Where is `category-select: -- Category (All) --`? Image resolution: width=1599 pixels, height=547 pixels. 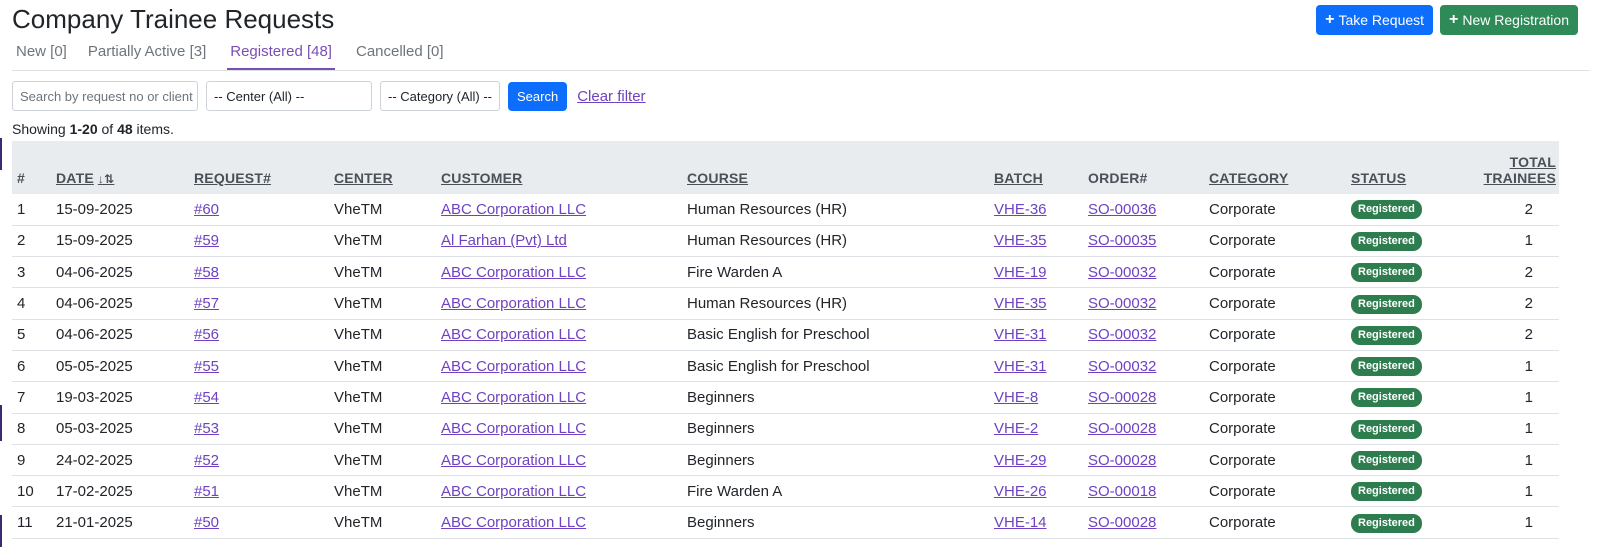 category-select: -- Category (All) -- is located at coordinates (440, 96).